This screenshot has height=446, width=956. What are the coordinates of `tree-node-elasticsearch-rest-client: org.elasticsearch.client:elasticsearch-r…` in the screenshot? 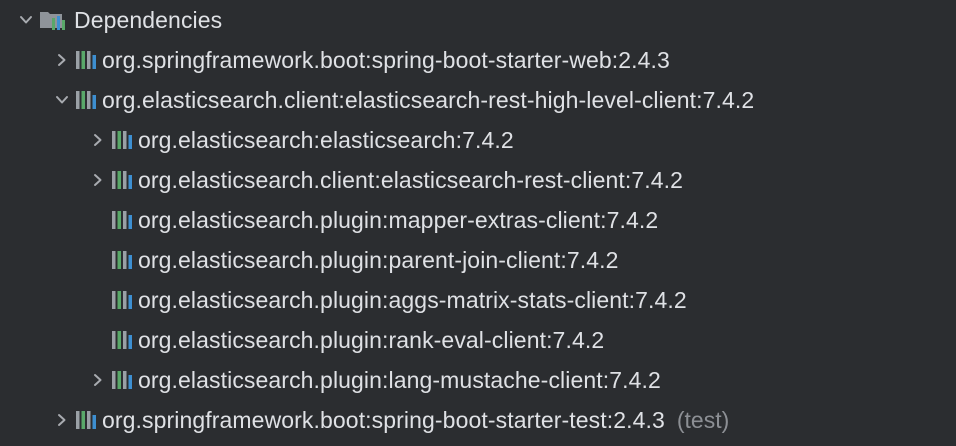 It's located at (384, 180).